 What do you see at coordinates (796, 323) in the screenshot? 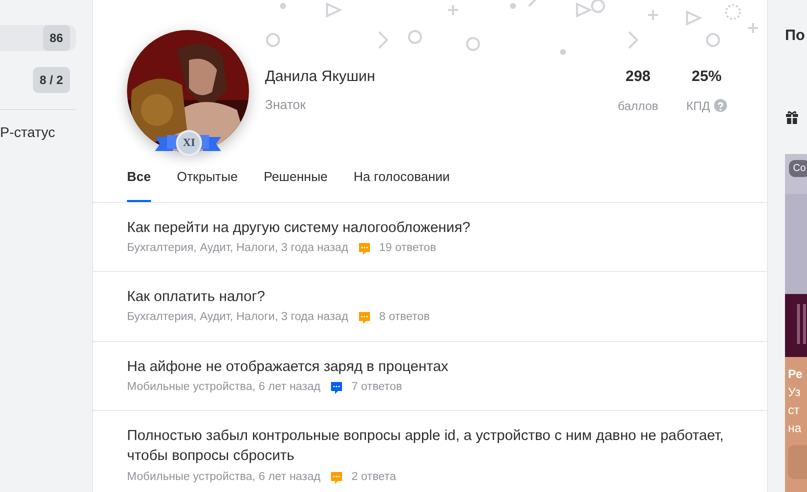
I see `ad-banner: Co Ре Уз ст на` at bounding box center [796, 323].